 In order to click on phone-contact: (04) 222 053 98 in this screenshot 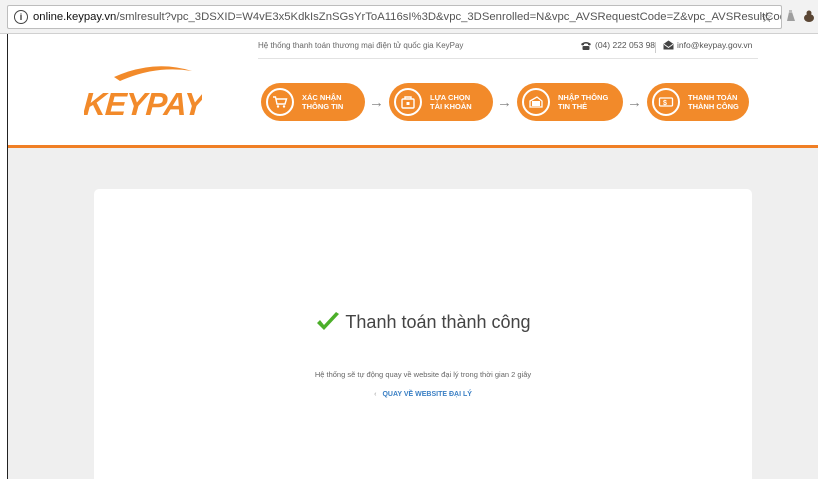, I will do `click(617, 45)`.